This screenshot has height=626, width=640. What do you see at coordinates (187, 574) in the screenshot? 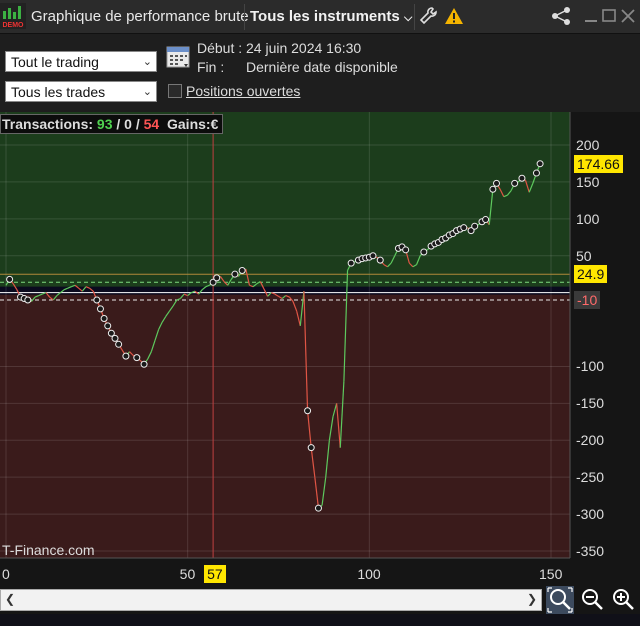
I see `x-tick-label: 50` at bounding box center [187, 574].